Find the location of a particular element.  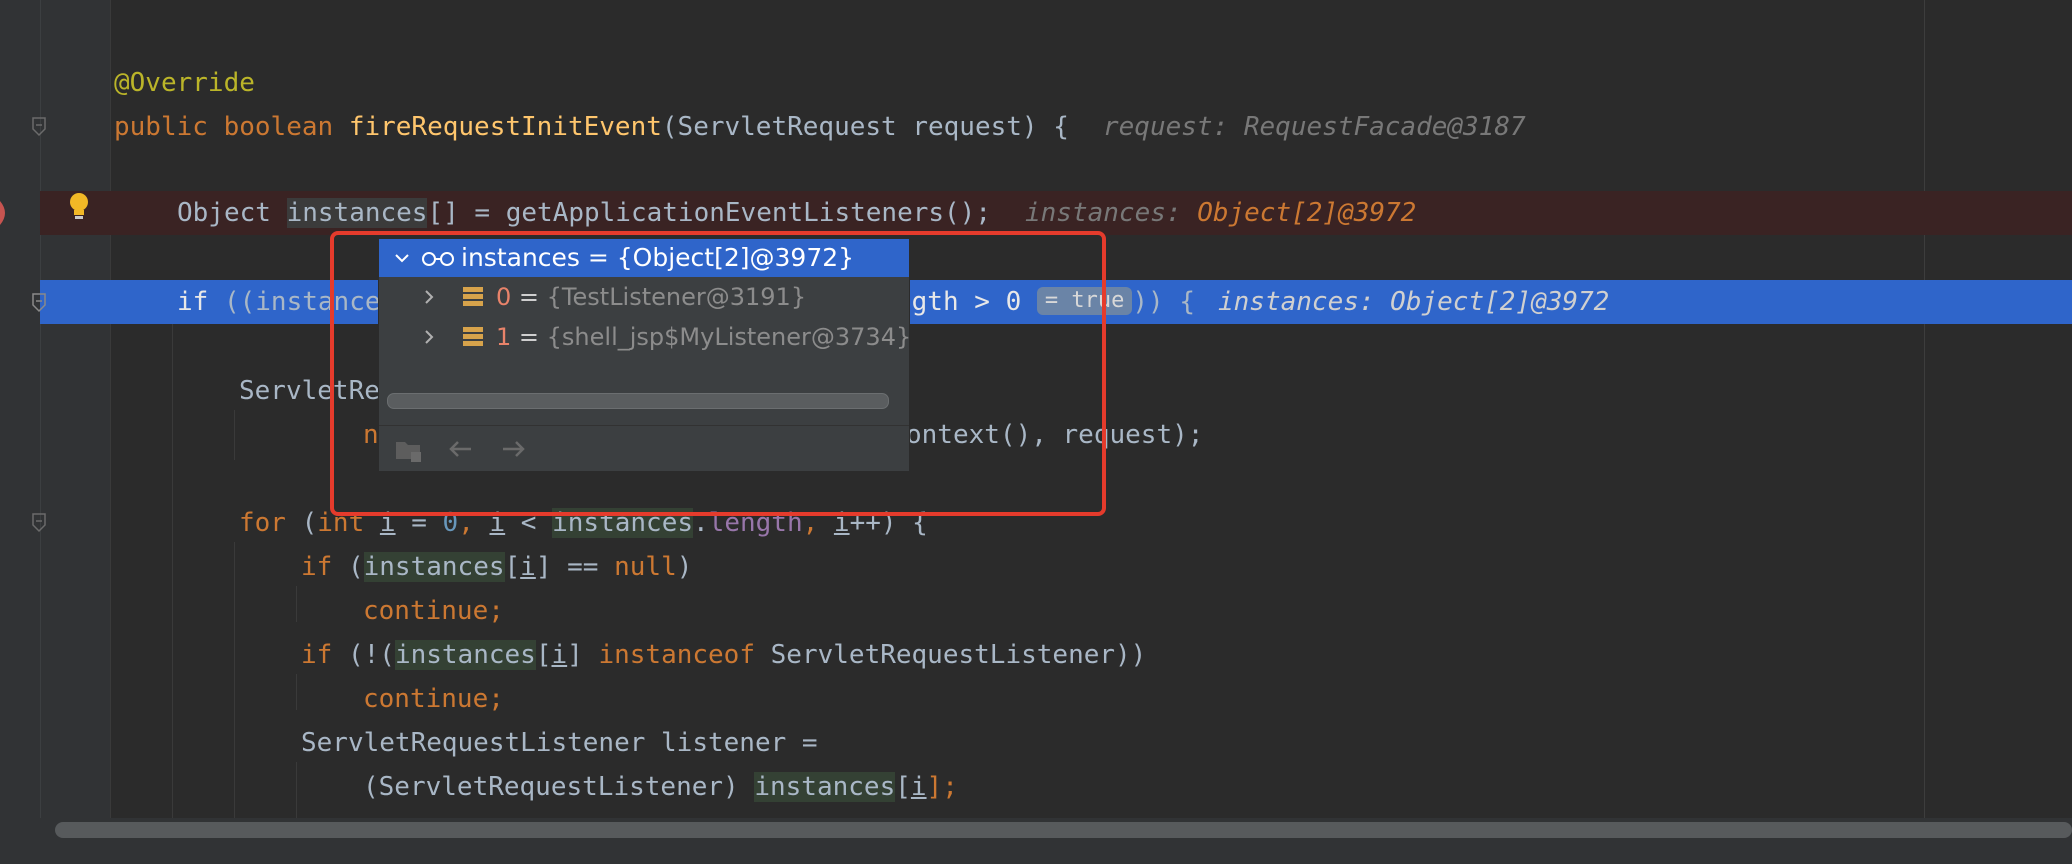

code-line: (ServletRequestListener) instances[i]; is located at coordinates (1036, 787).